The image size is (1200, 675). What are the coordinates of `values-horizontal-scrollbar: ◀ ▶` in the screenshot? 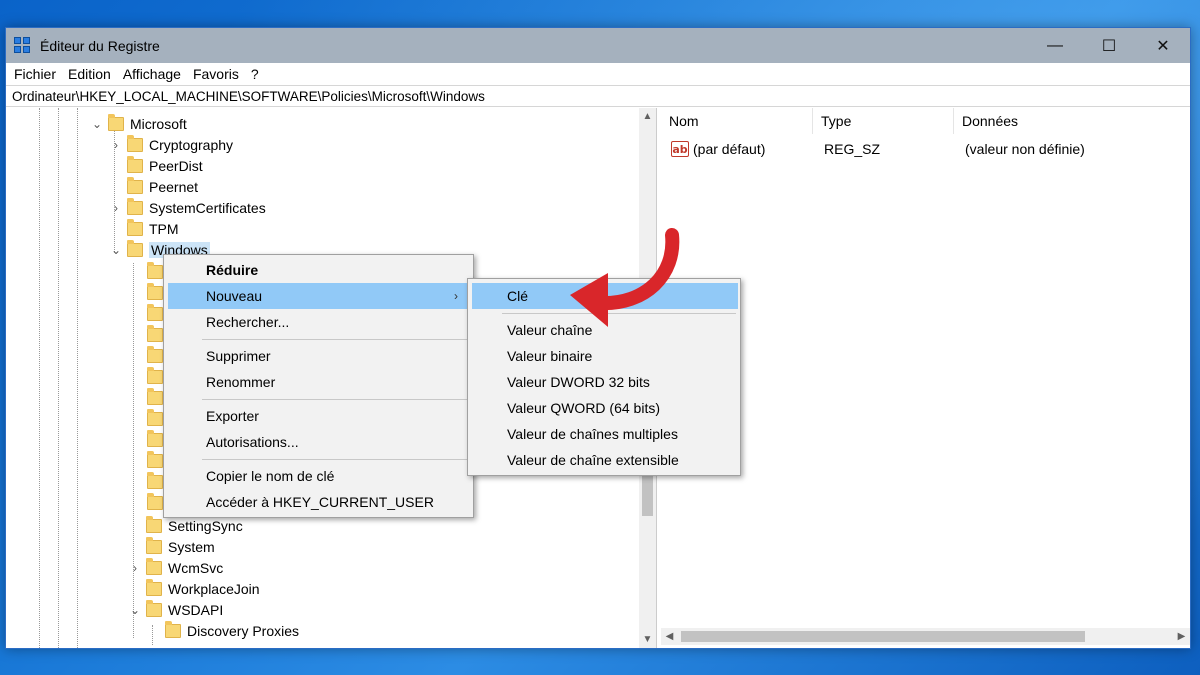 It's located at (925, 636).